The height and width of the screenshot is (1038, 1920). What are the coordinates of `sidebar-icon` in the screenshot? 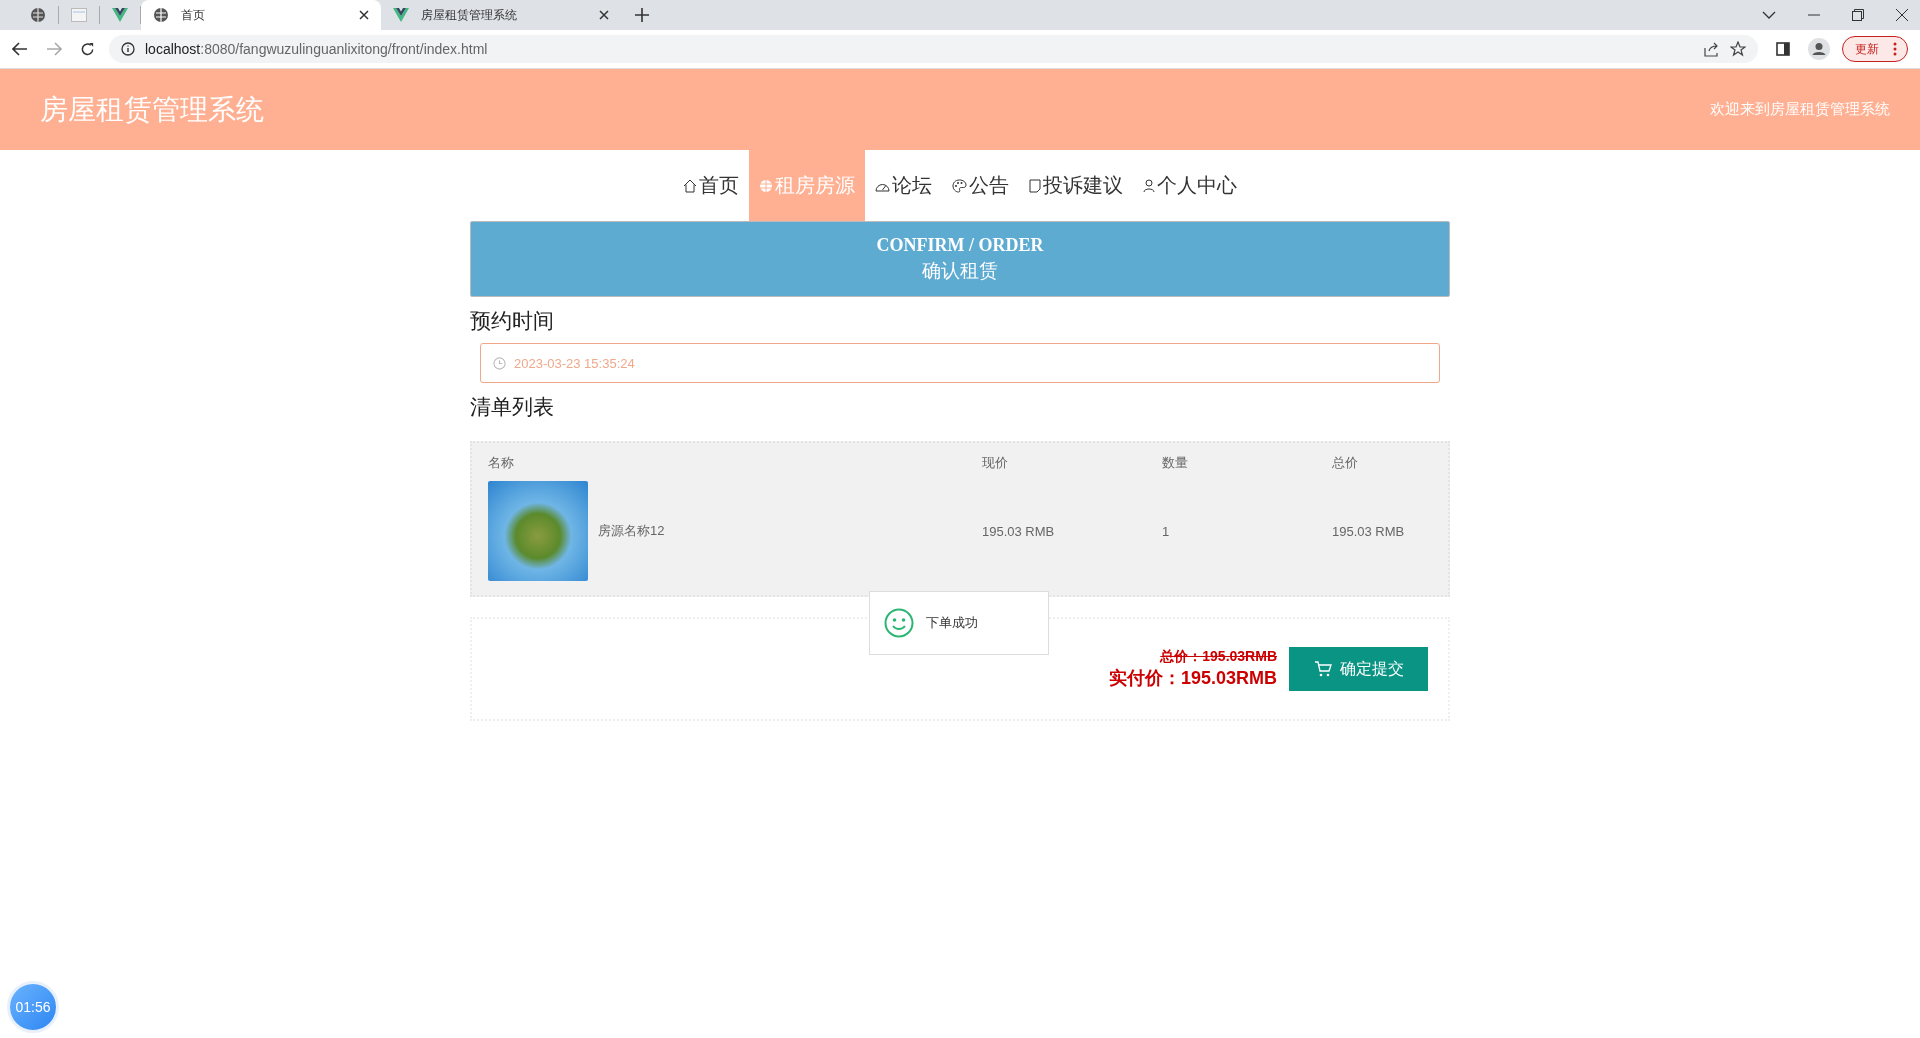 It's located at (1783, 49).